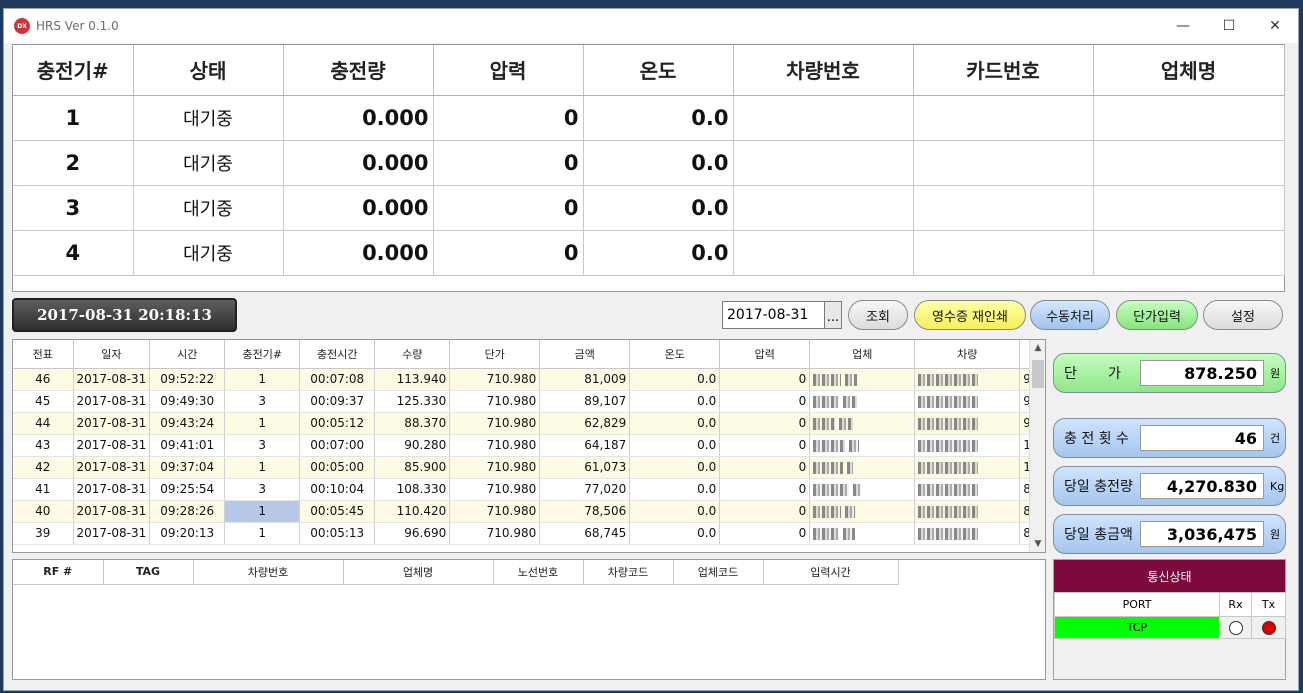 Image resolution: width=1303 pixels, height=693 pixels. I want to click on charger-row: 1 대기중 0.000 0 0.0, so click(649, 118).